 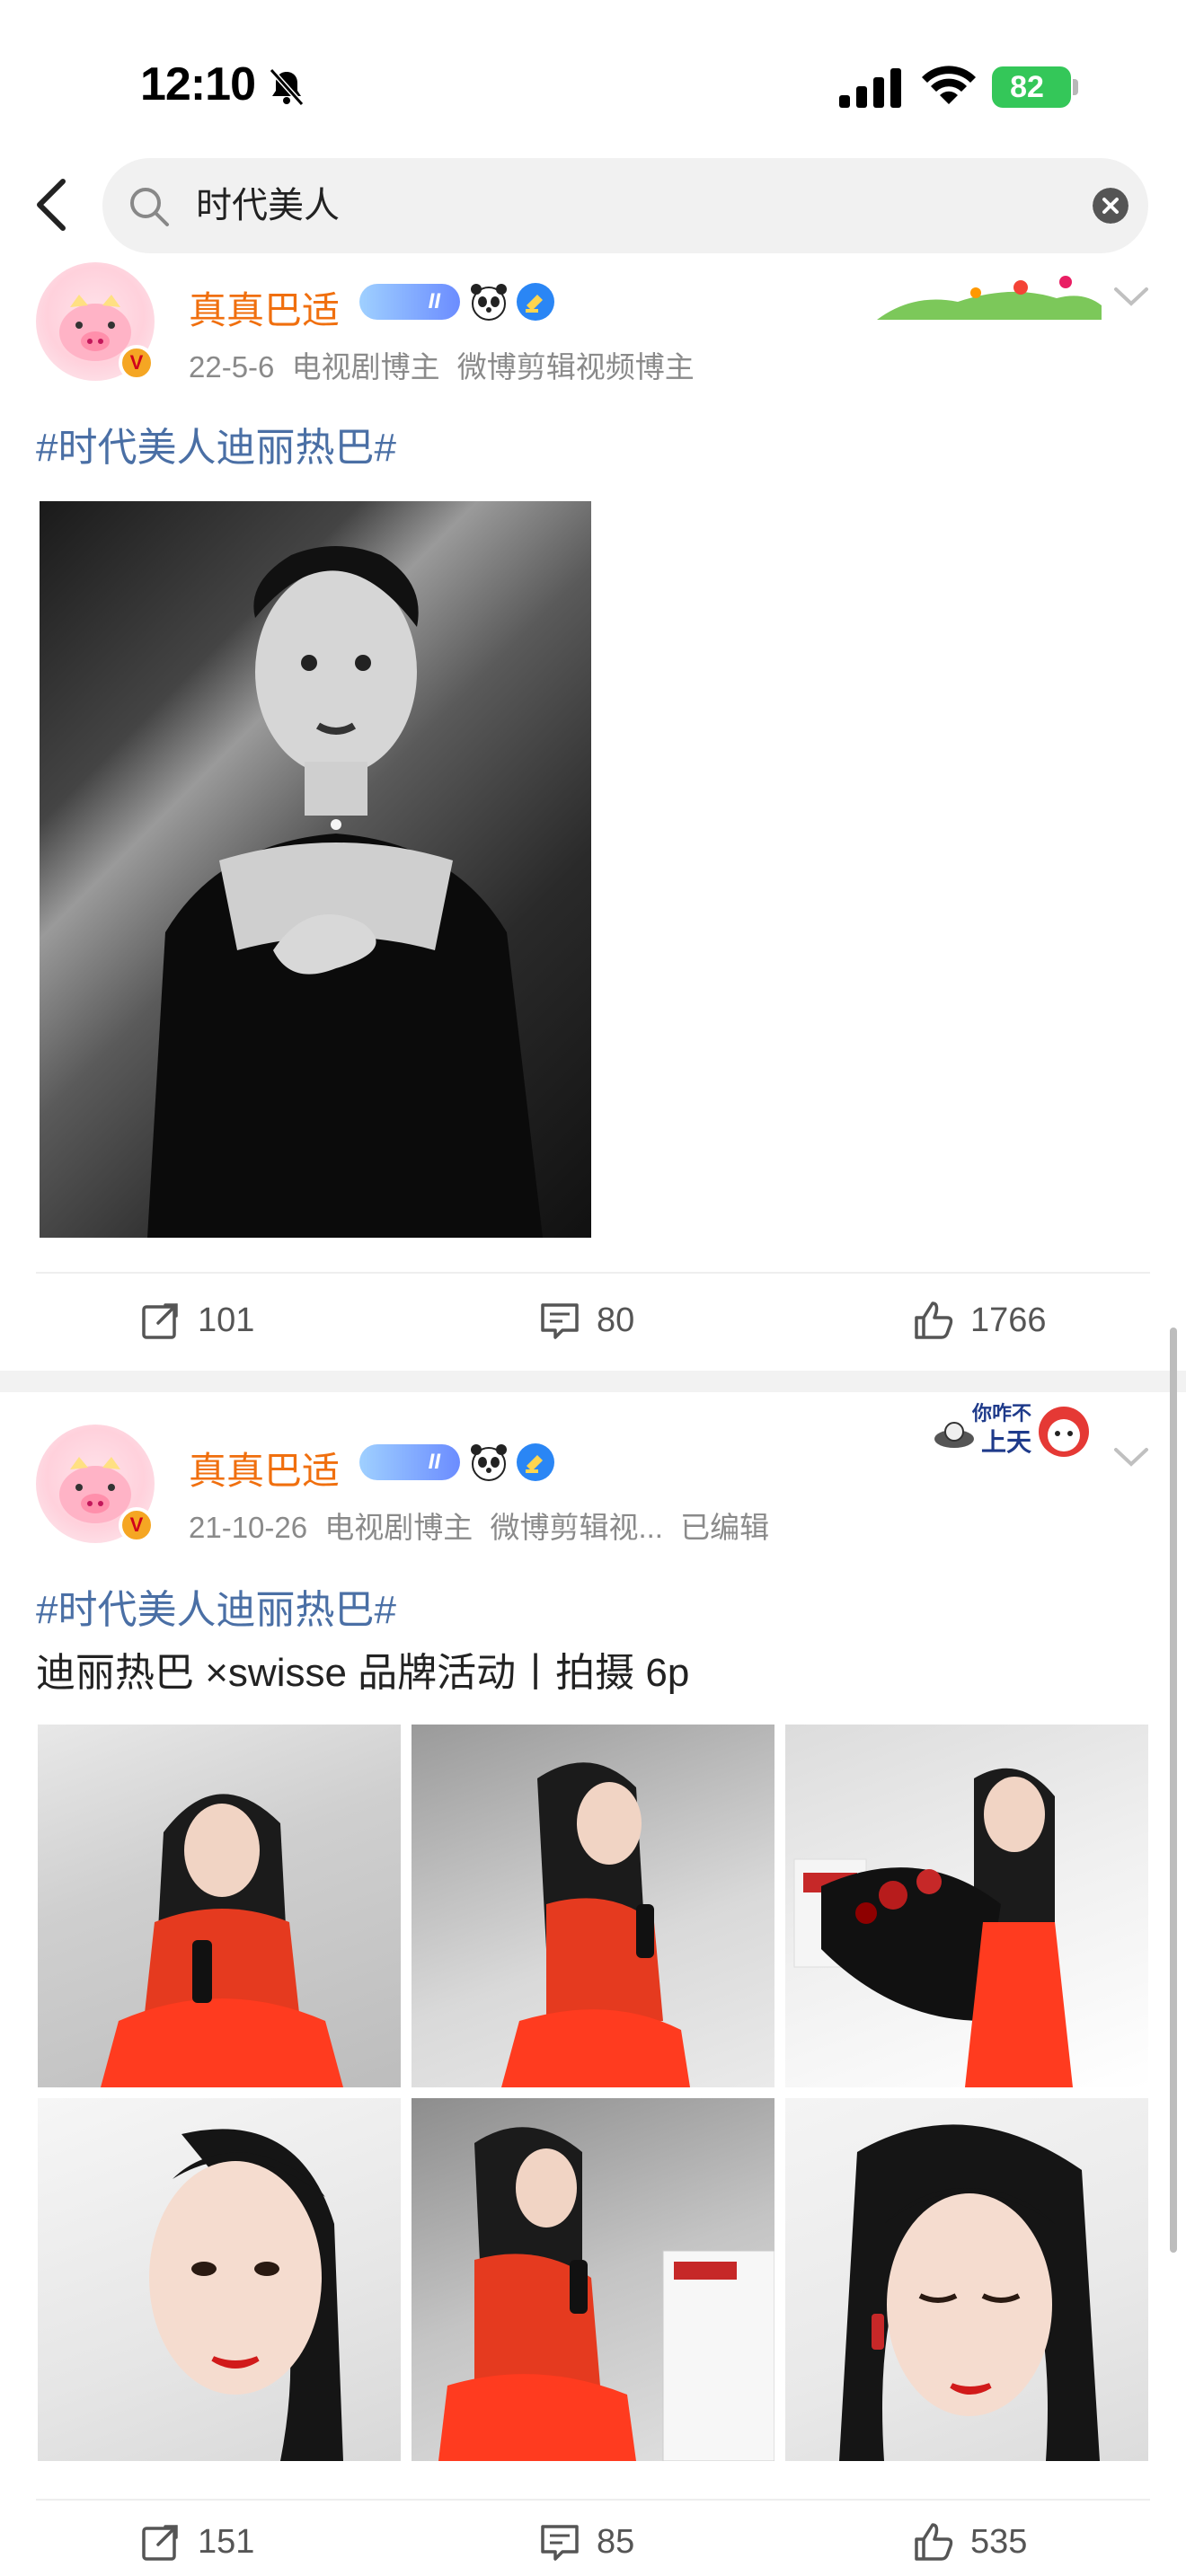 I want to click on battery-level: 82, so click(x=1027, y=87).